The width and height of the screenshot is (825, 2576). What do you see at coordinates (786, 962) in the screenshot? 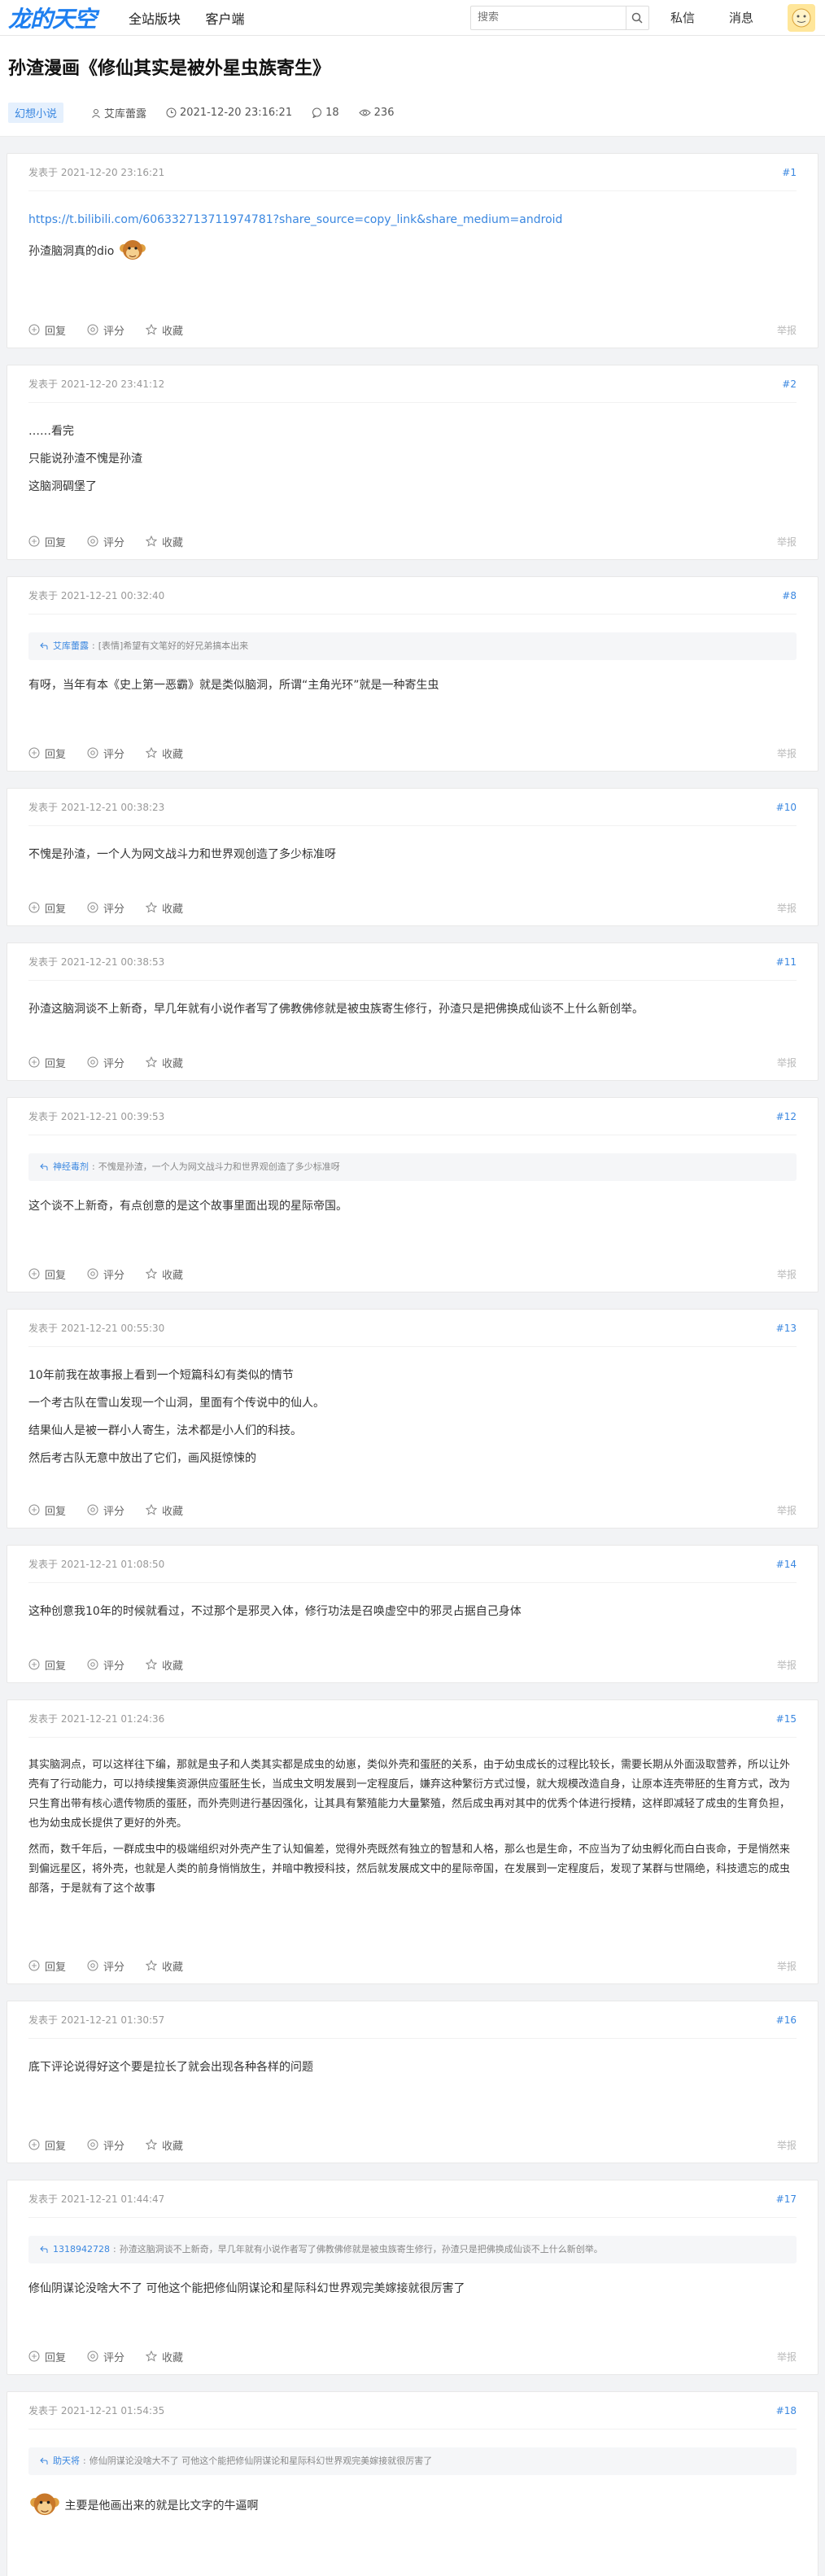
I see `post-floor-number: #11` at bounding box center [786, 962].